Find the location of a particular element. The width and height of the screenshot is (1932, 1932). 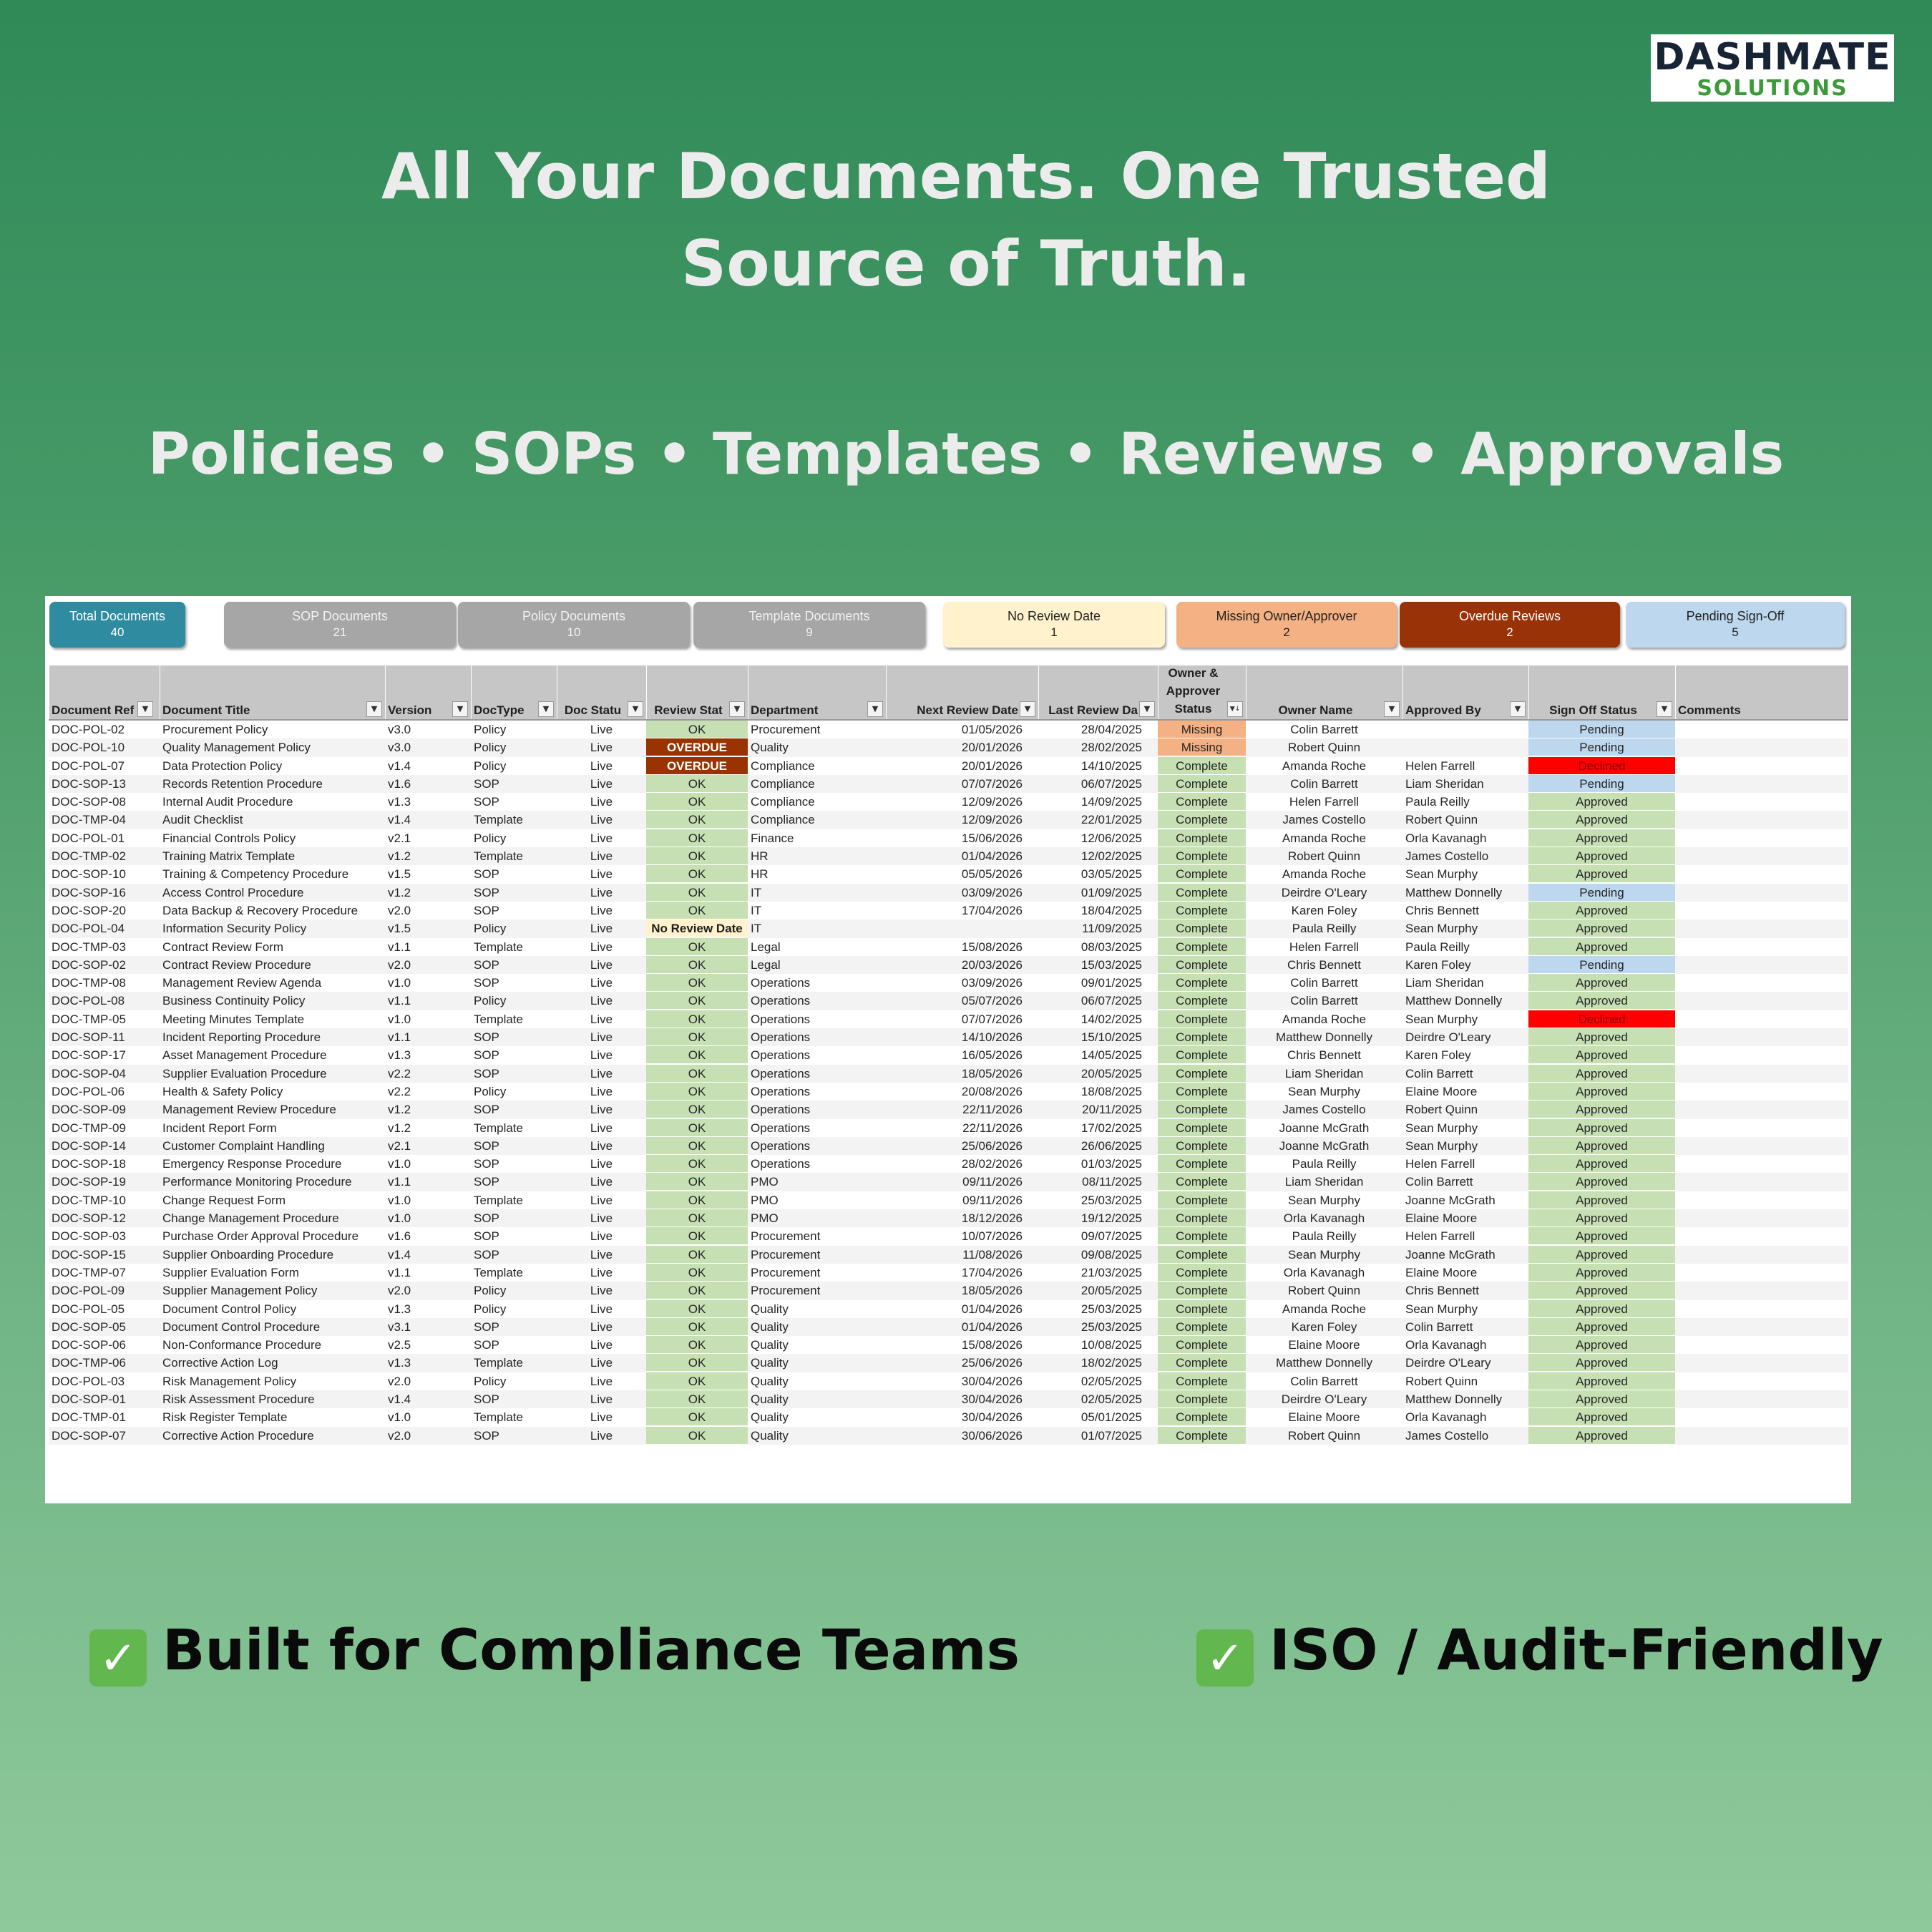

column-header-doc-statu: Doc Statu is located at coordinates (593, 710).